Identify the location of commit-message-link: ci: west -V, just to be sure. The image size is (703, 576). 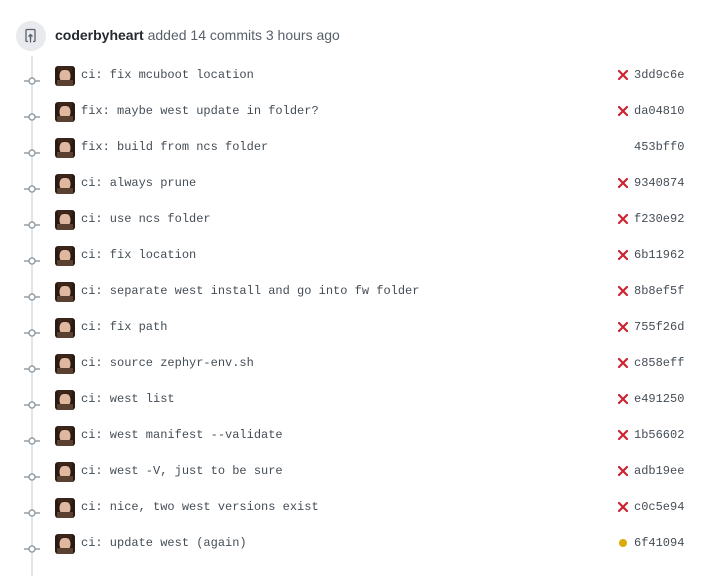
(182, 471).